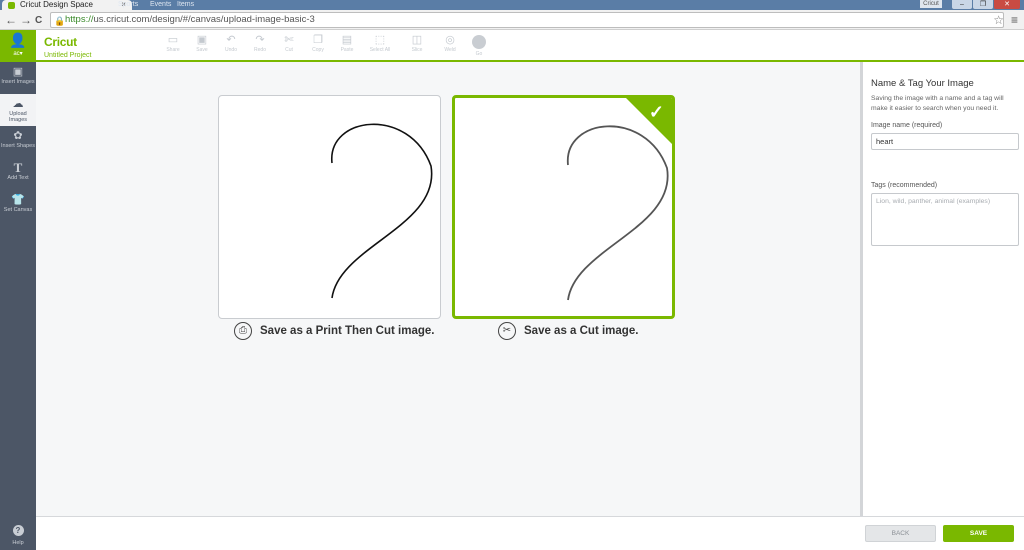 The width and height of the screenshot is (1024, 550). Describe the element at coordinates (18, 117) in the screenshot. I see `sidebar-item-label: Upload Images` at that location.